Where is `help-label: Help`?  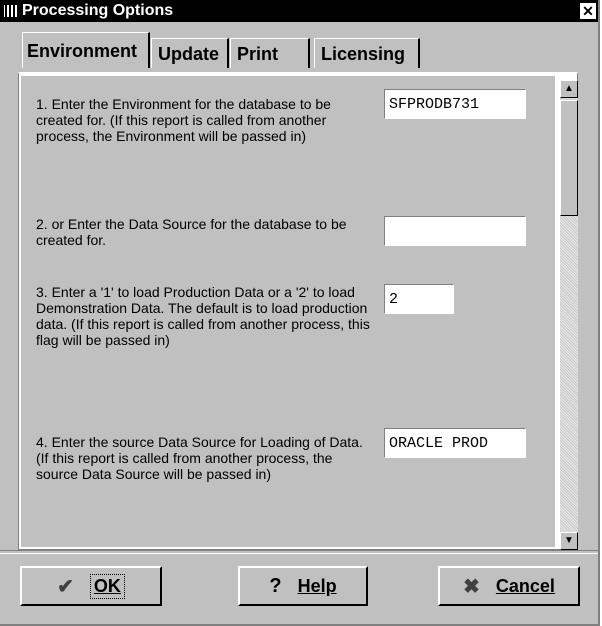 help-label: Help is located at coordinates (317, 585).